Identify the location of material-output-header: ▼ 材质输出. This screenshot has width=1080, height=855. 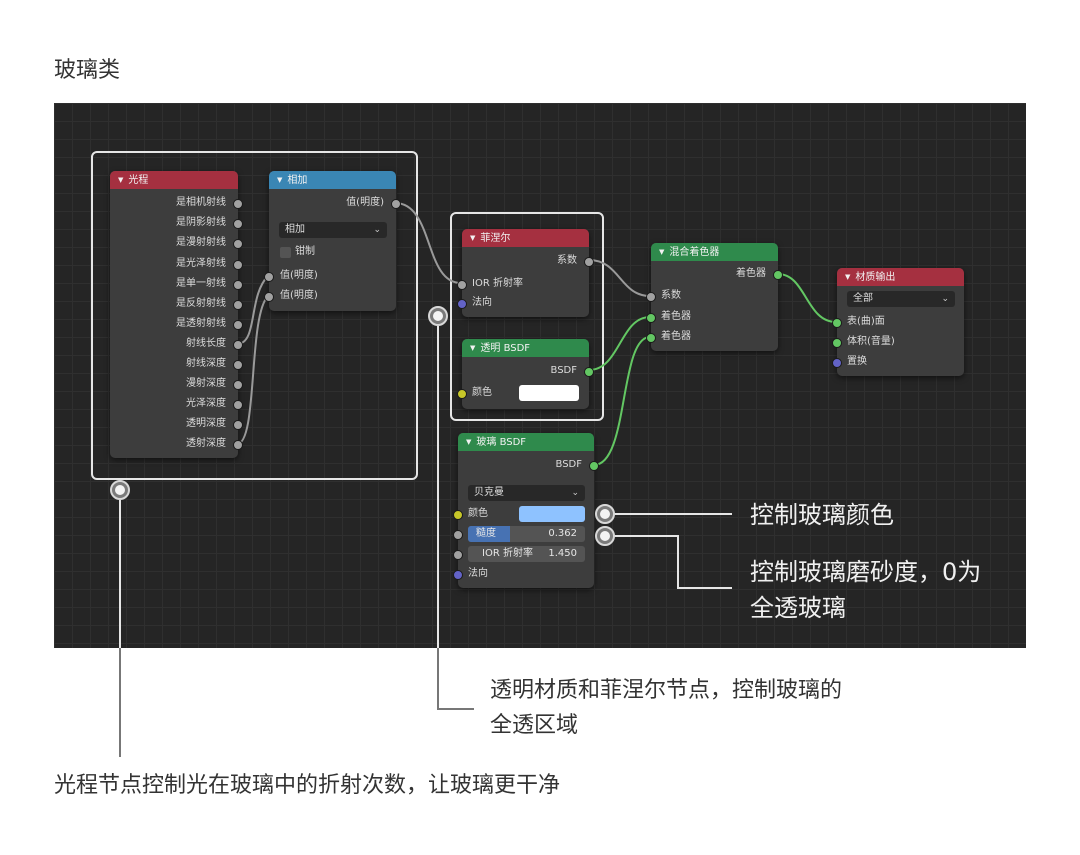
(900, 277).